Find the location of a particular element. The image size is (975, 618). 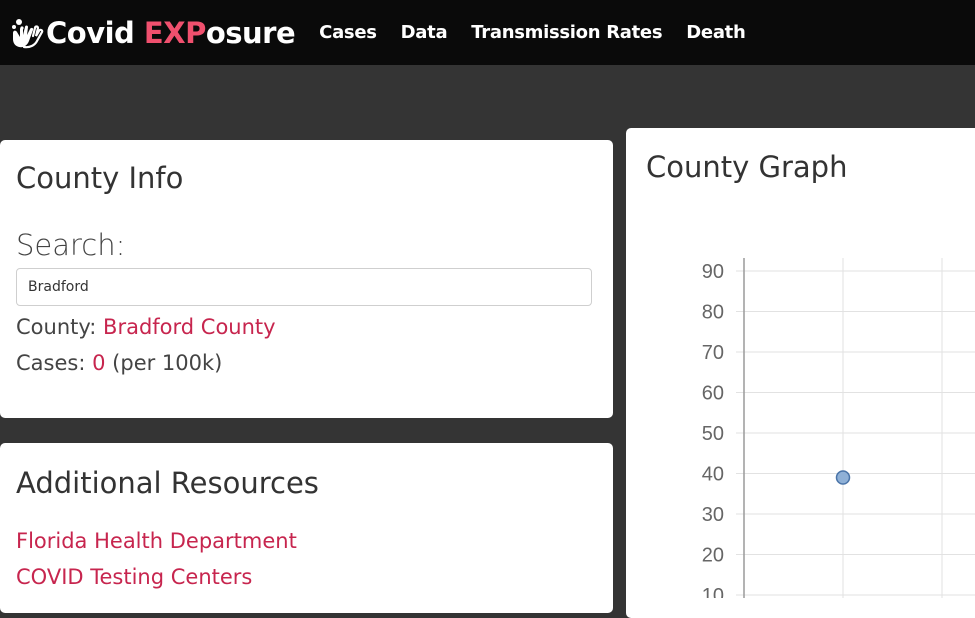

y-tick-label: 80 is located at coordinates (713, 313).